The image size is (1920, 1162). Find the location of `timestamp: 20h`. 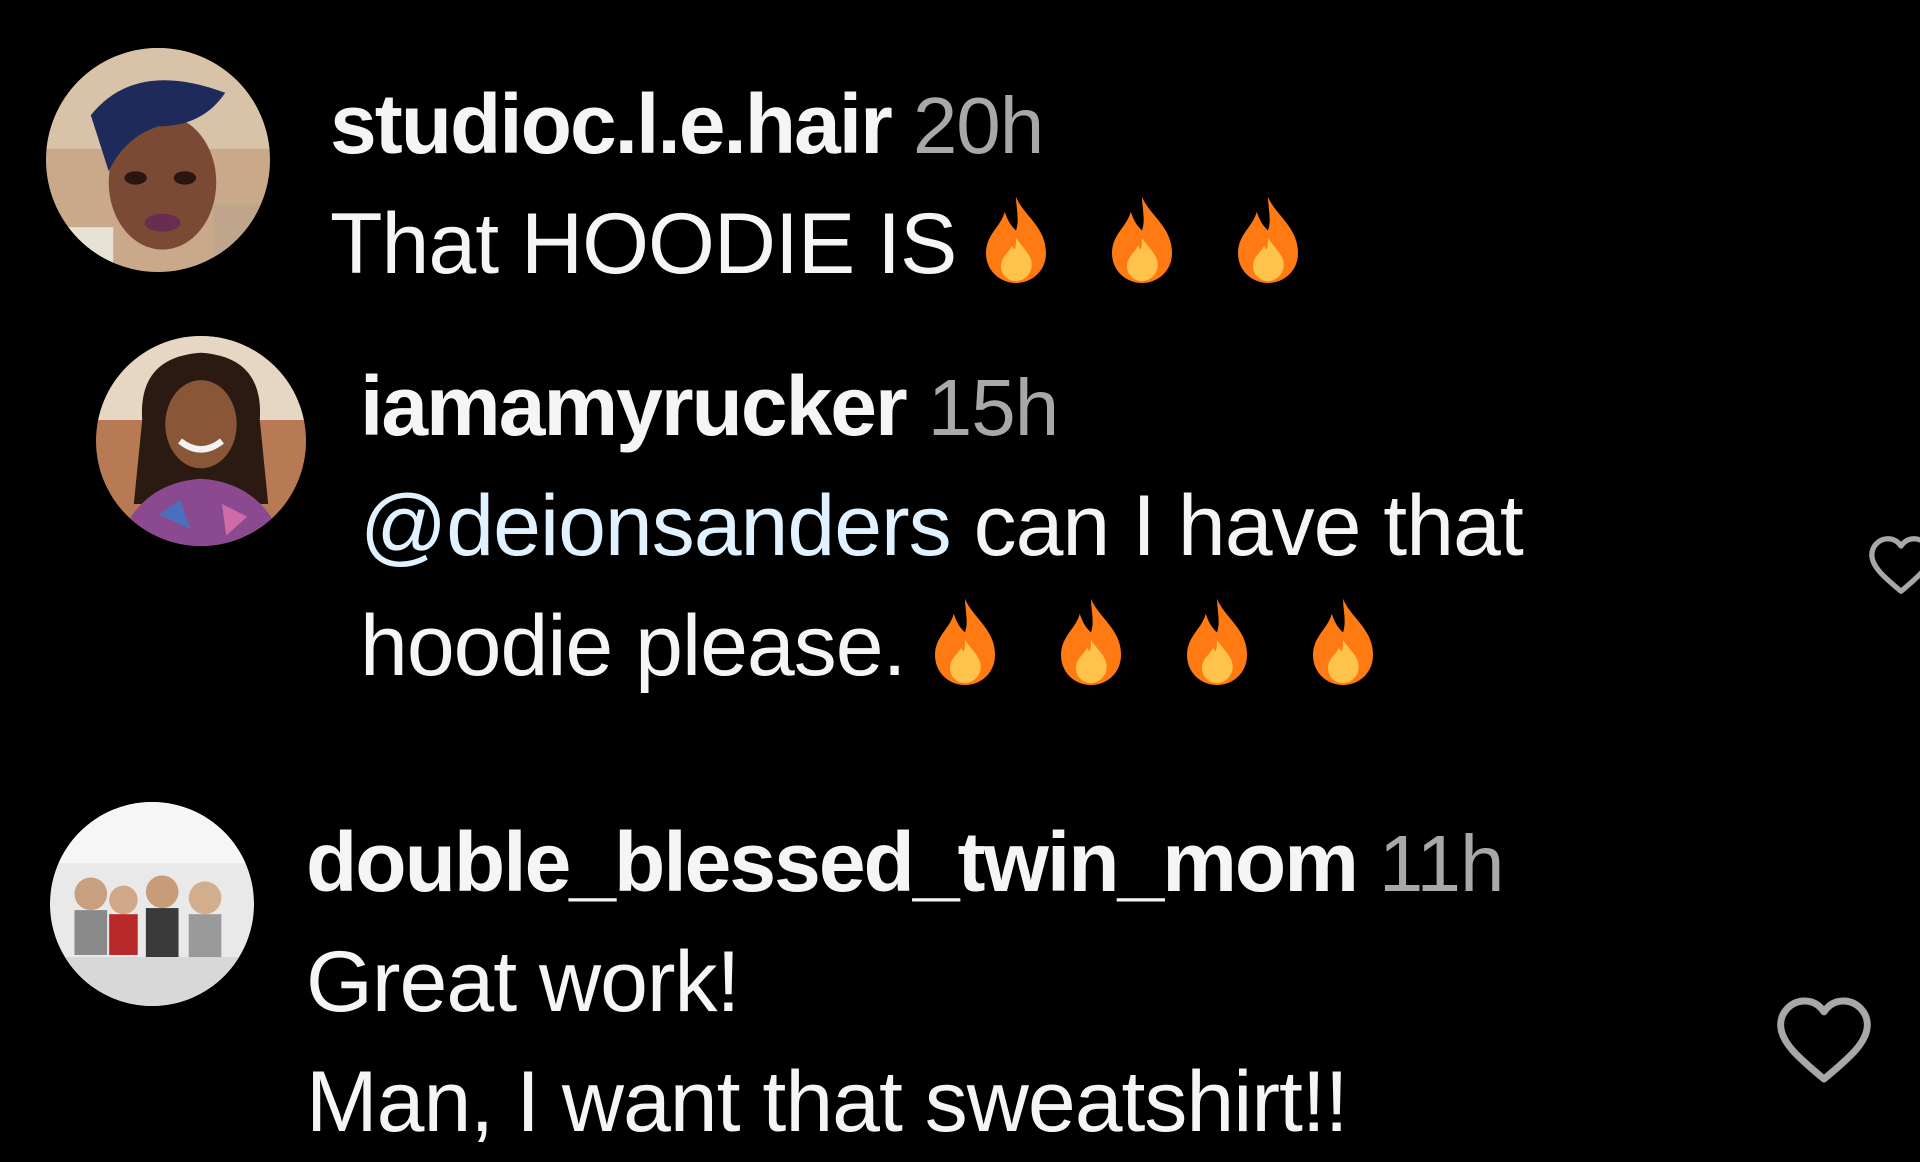

timestamp: 20h is located at coordinates (978, 125).